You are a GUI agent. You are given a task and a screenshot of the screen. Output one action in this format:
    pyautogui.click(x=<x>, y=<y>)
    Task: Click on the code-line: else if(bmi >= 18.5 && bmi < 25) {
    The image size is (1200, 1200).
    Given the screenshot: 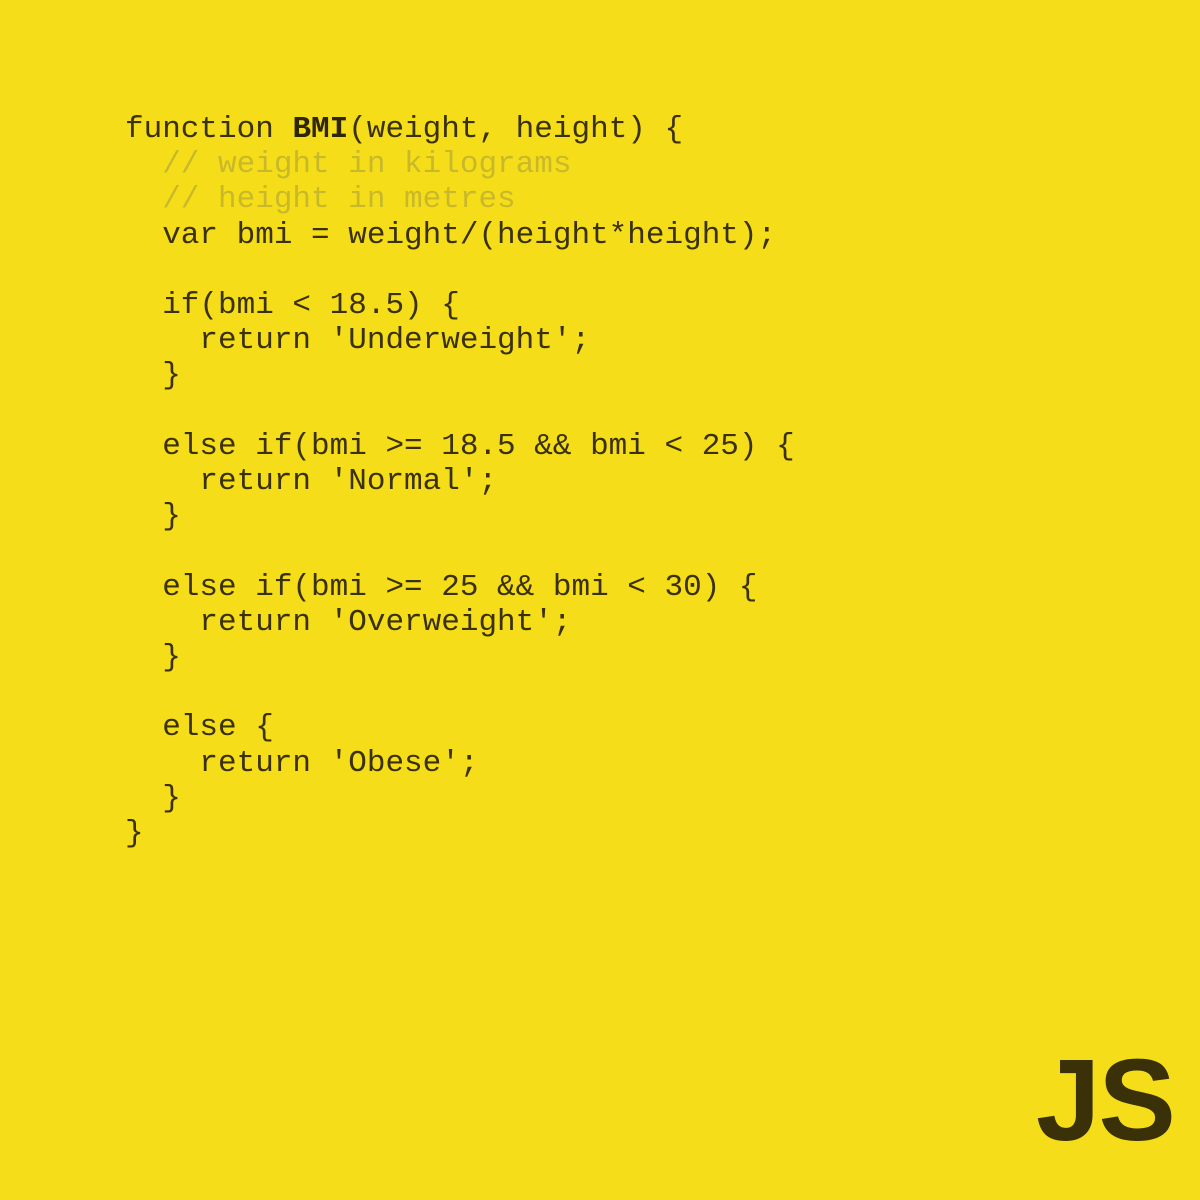 What is the action you would take?
    pyautogui.click(x=460, y=446)
    